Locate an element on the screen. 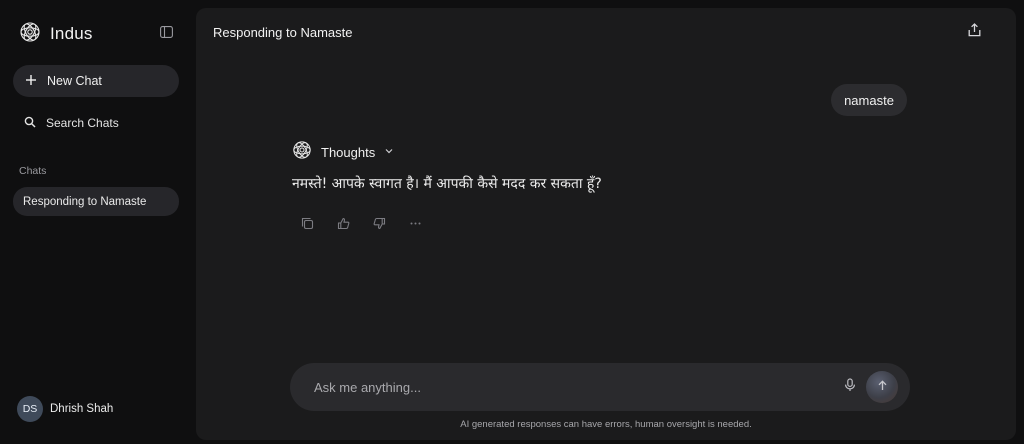  chats-heading: Chats is located at coordinates (33, 171).